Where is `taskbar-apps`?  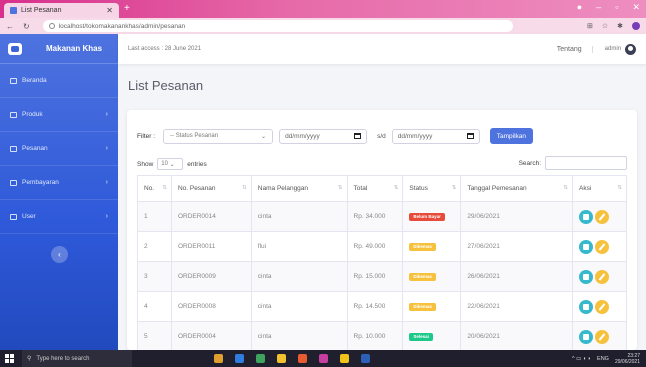 taskbar-apps is located at coordinates (292, 358).